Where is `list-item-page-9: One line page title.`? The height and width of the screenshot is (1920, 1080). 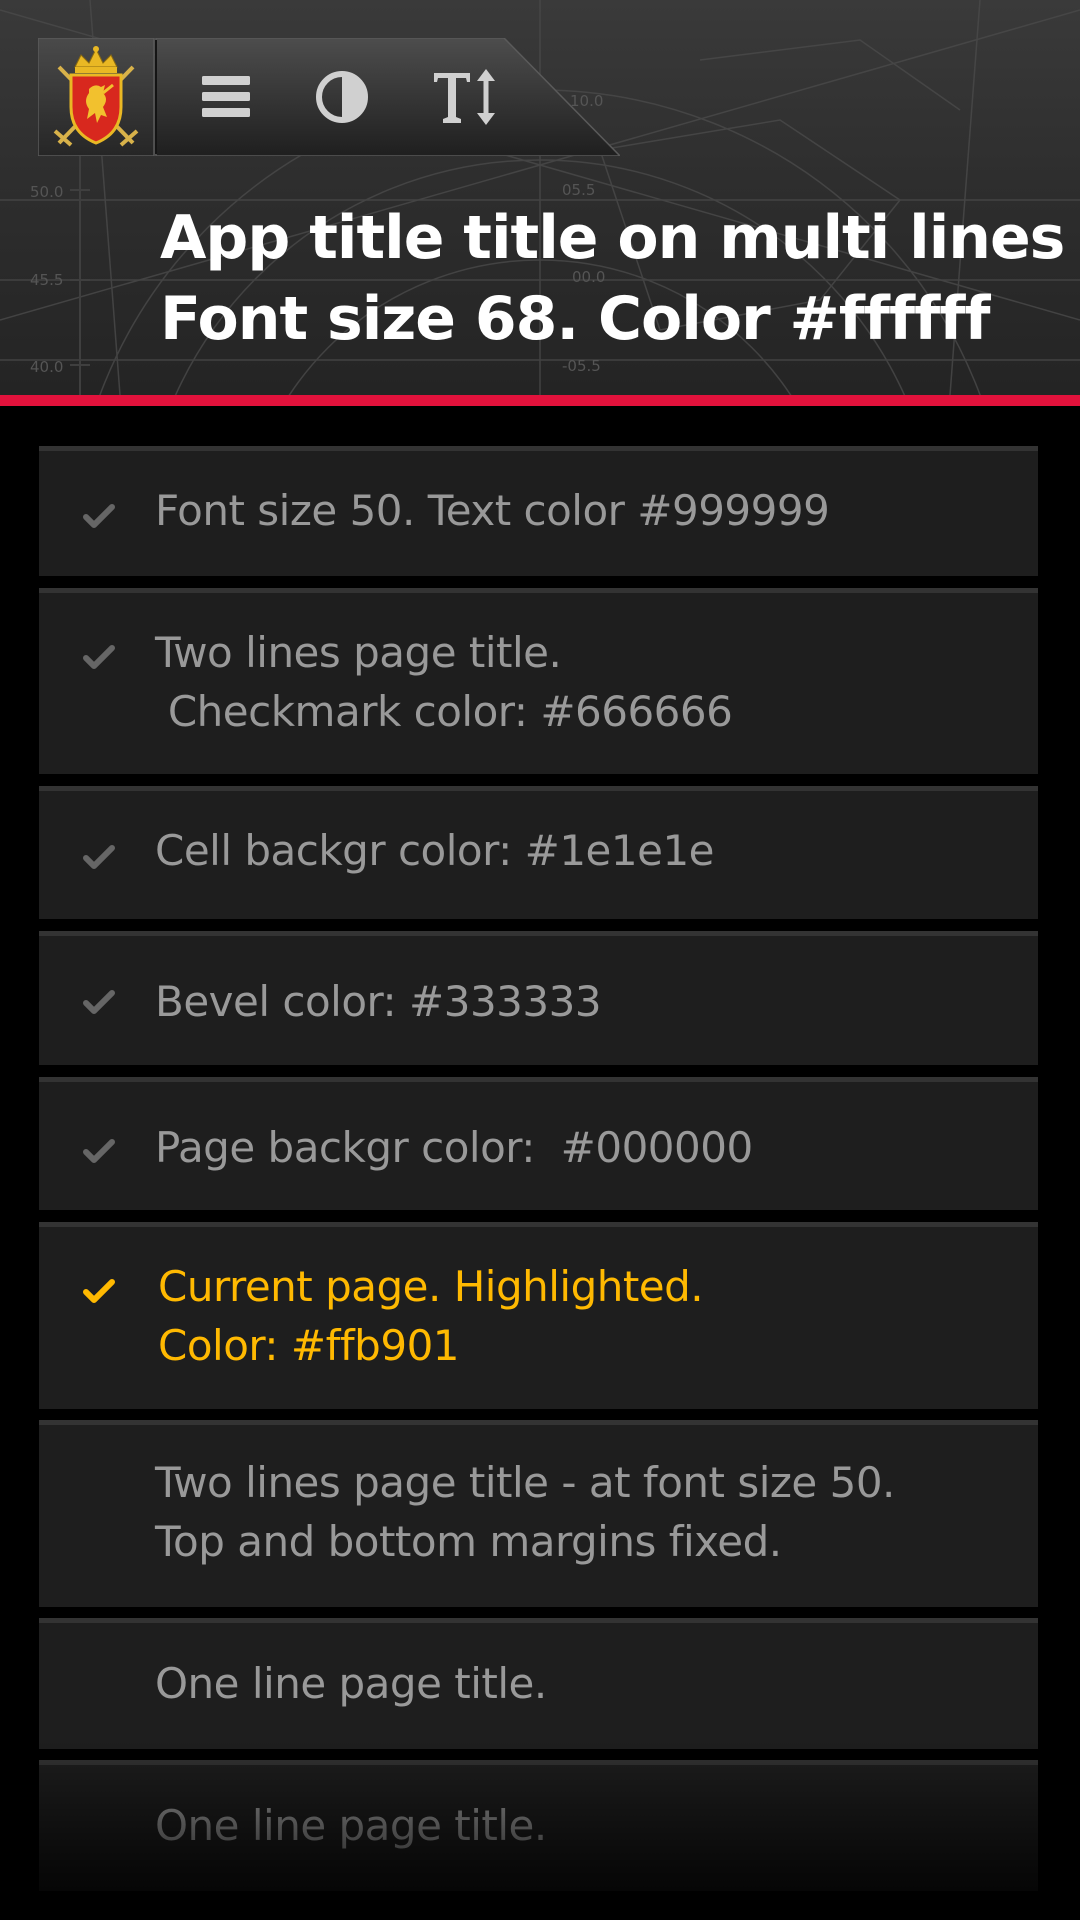 list-item-page-9: One line page title. is located at coordinates (538, 1825).